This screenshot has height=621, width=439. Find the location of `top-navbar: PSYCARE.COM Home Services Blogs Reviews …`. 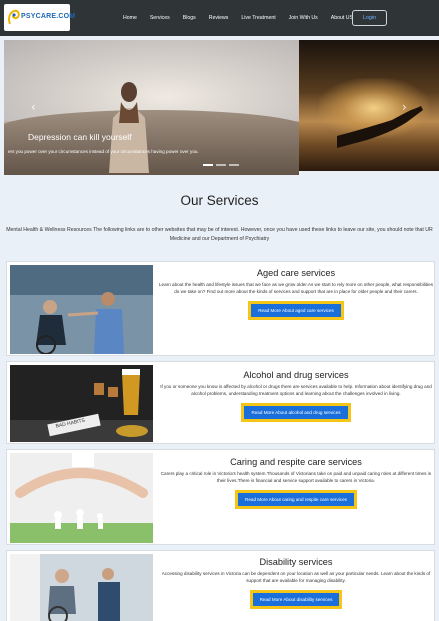

top-navbar: PSYCARE.COM Home Services Blogs Reviews … is located at coordinates (219, 18).